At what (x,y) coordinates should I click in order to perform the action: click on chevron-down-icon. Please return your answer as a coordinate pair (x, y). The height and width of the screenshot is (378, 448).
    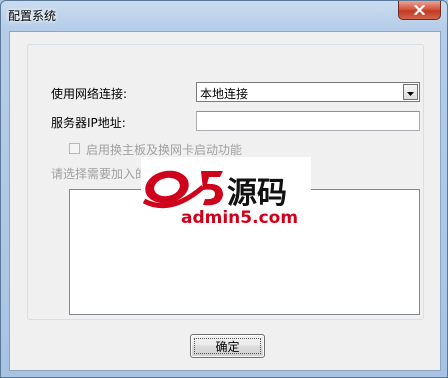
    Looking at the image, I should click on (410, 92).